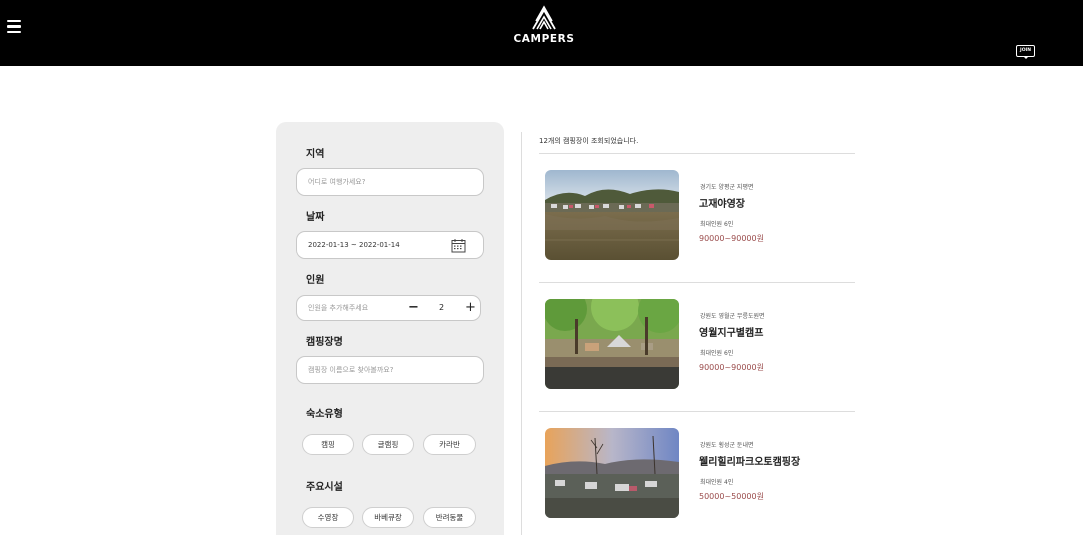 The height and width of the screenshot is (535, 1083). I want to click on hamburger-menu-icon, so click(14, 27).